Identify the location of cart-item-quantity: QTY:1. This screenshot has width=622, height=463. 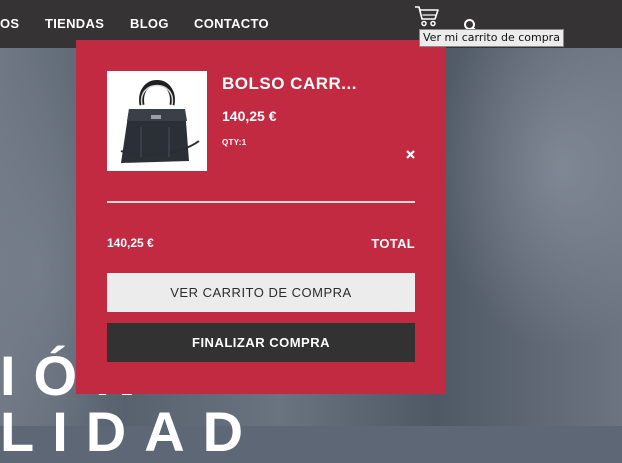
(234, 142).